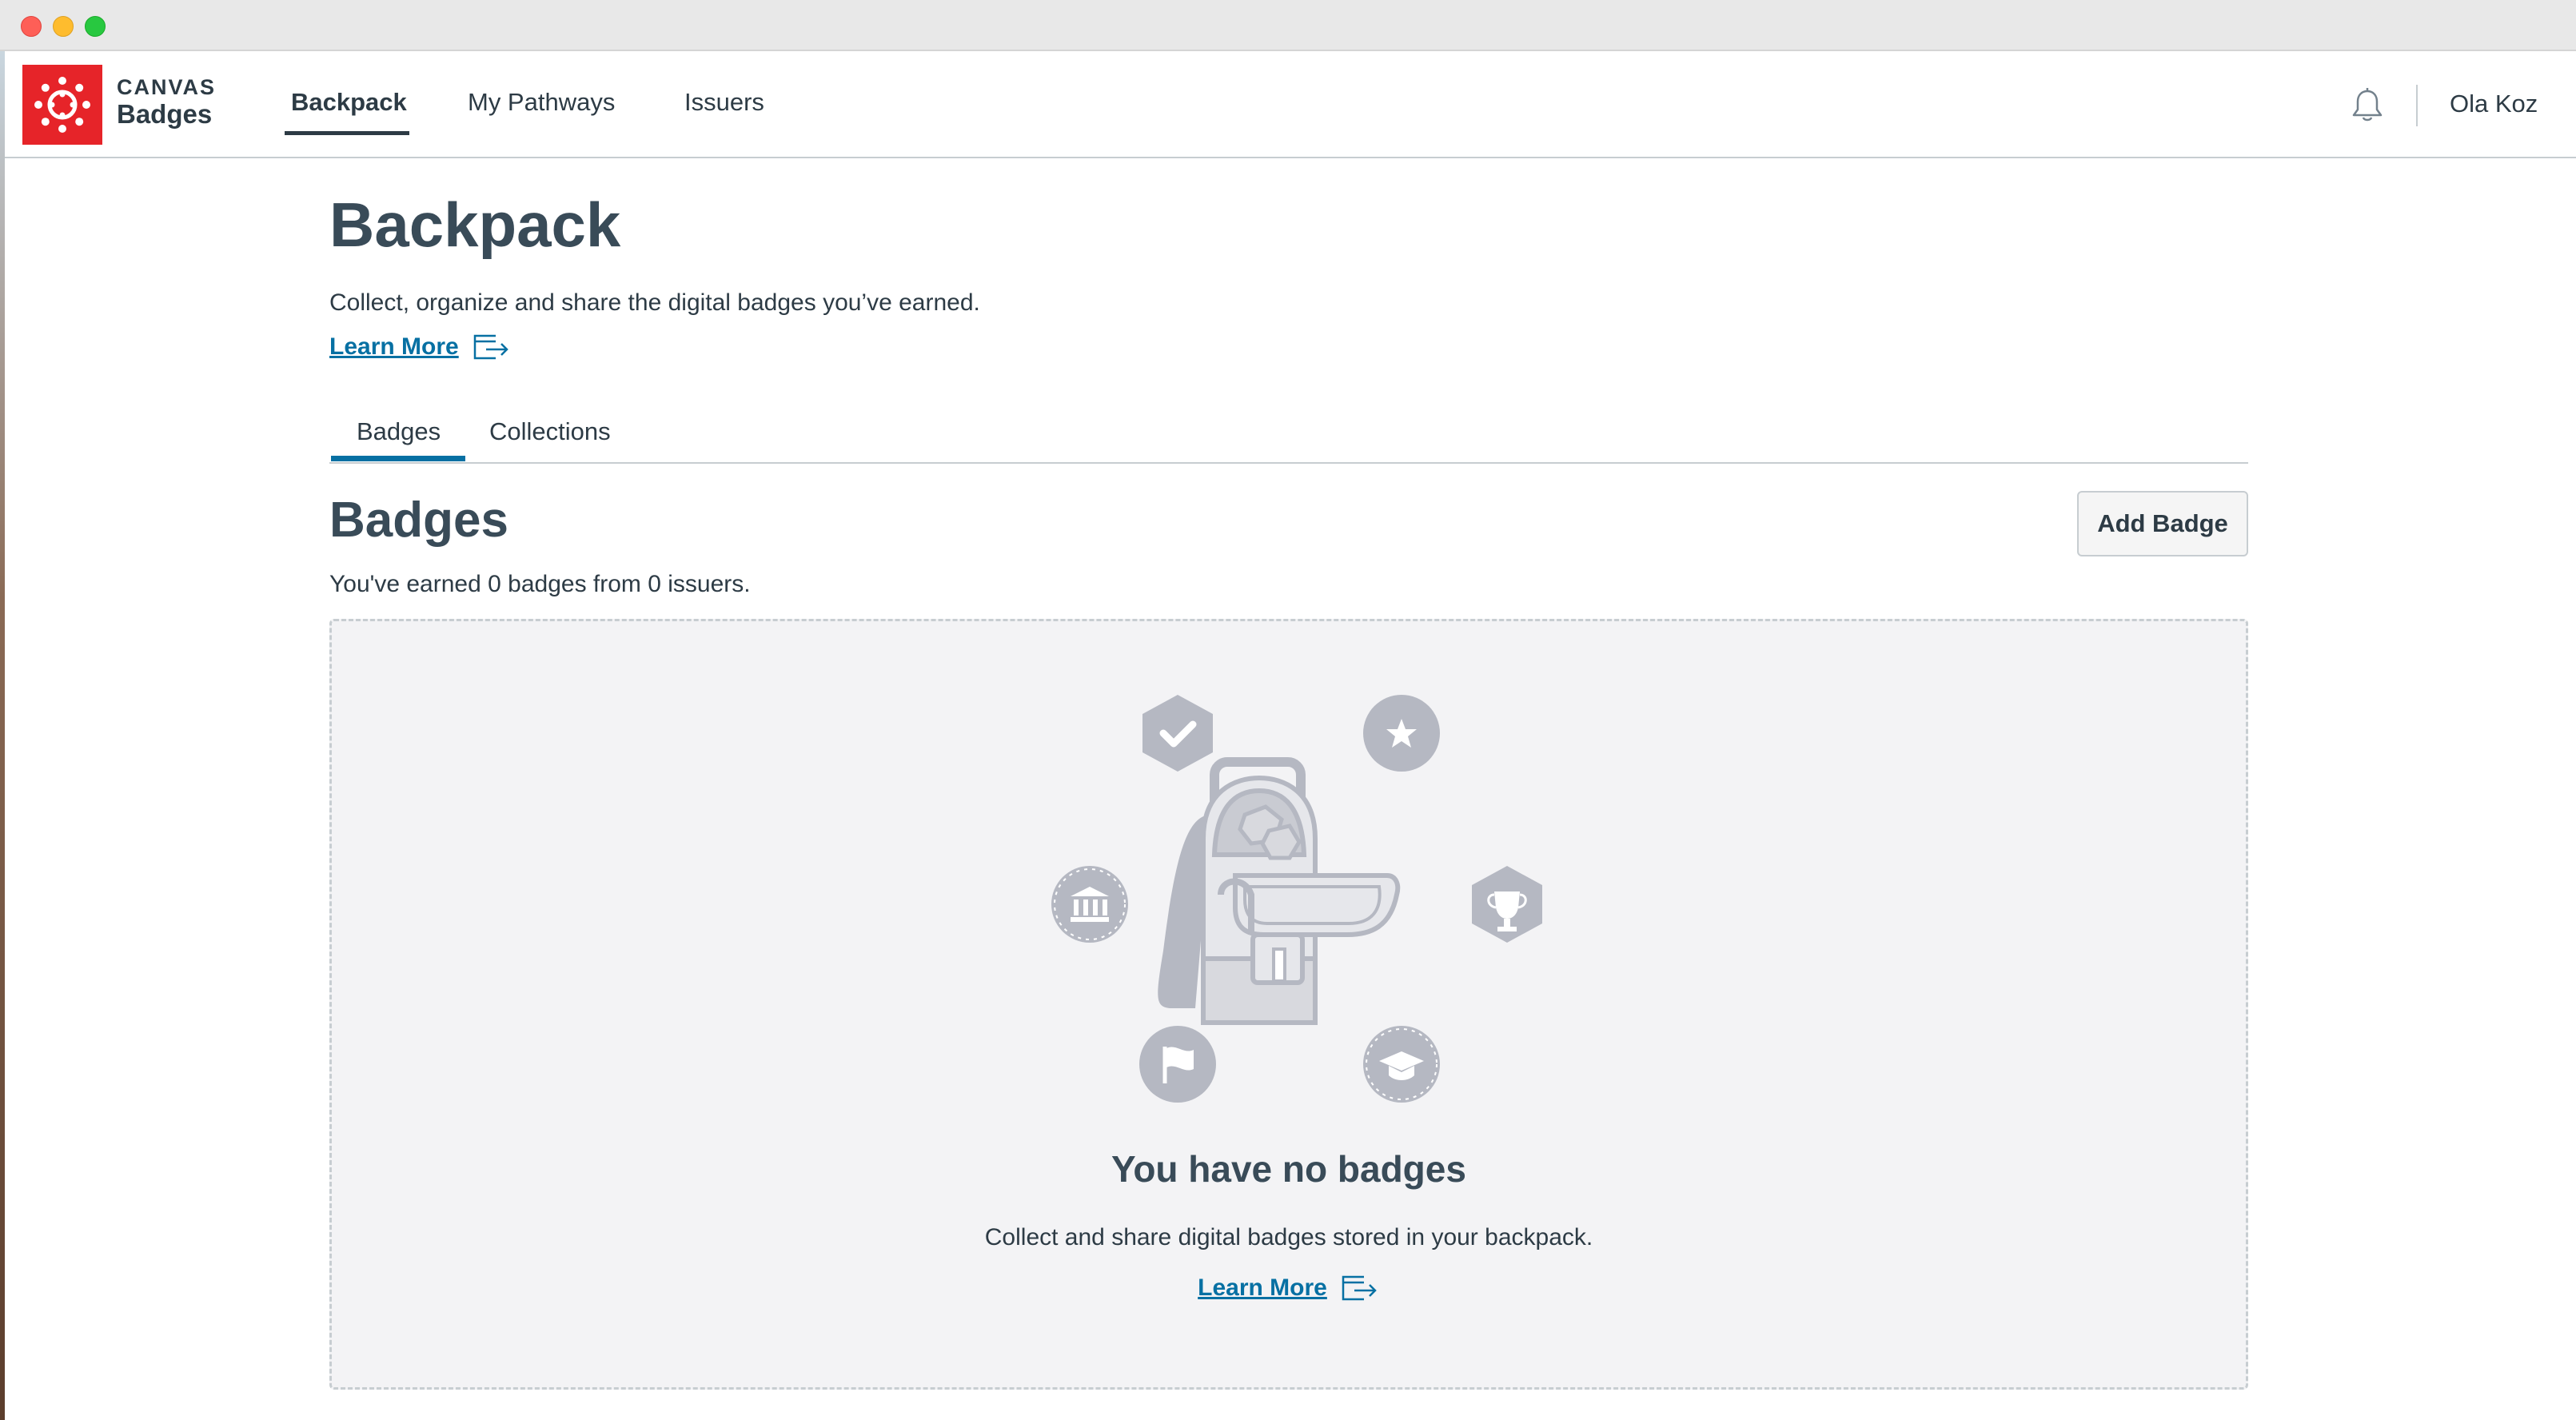  Describe the element at coordinates (2162, 523) in the screenshot. I see `add-badge-button: Add Badge` at that location.